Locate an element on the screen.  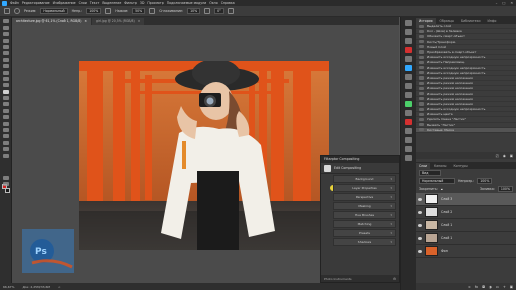
folder-icon: ▭ is located at coordinates (497, 287).